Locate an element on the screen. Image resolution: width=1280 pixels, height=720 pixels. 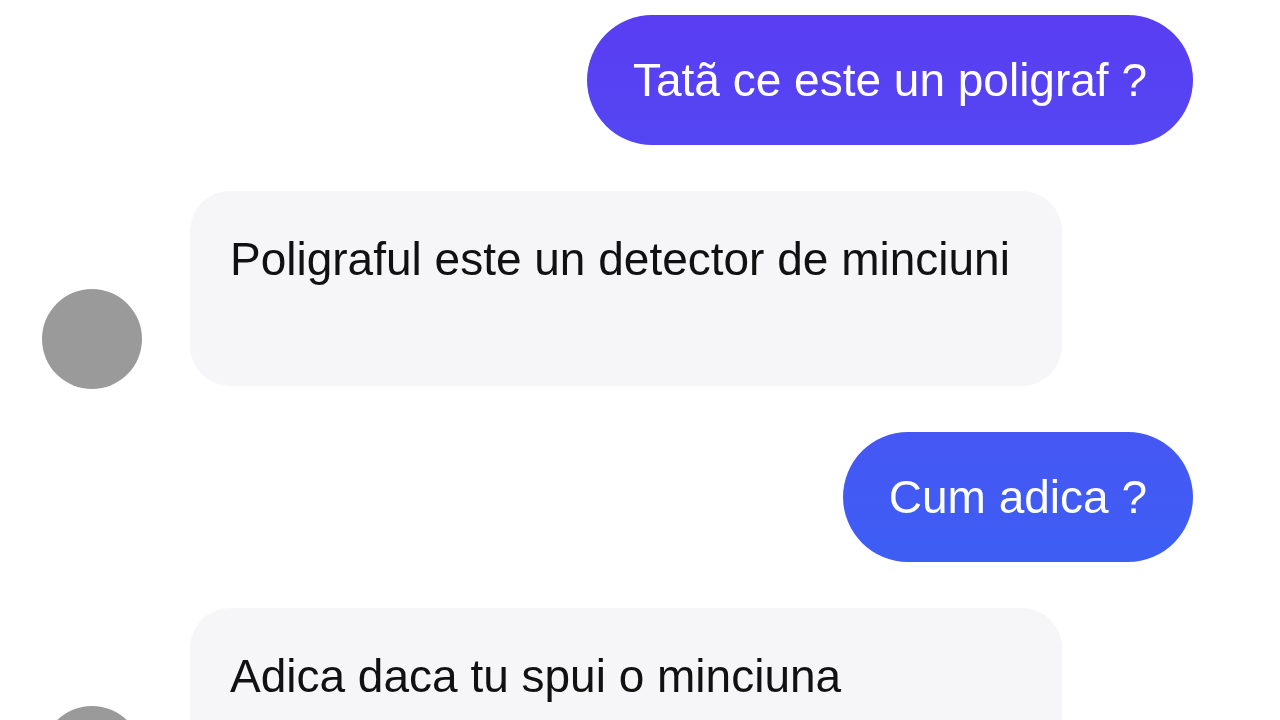
sent-message-bubble: Cum adica ? is located at coordinates (1017, 497).